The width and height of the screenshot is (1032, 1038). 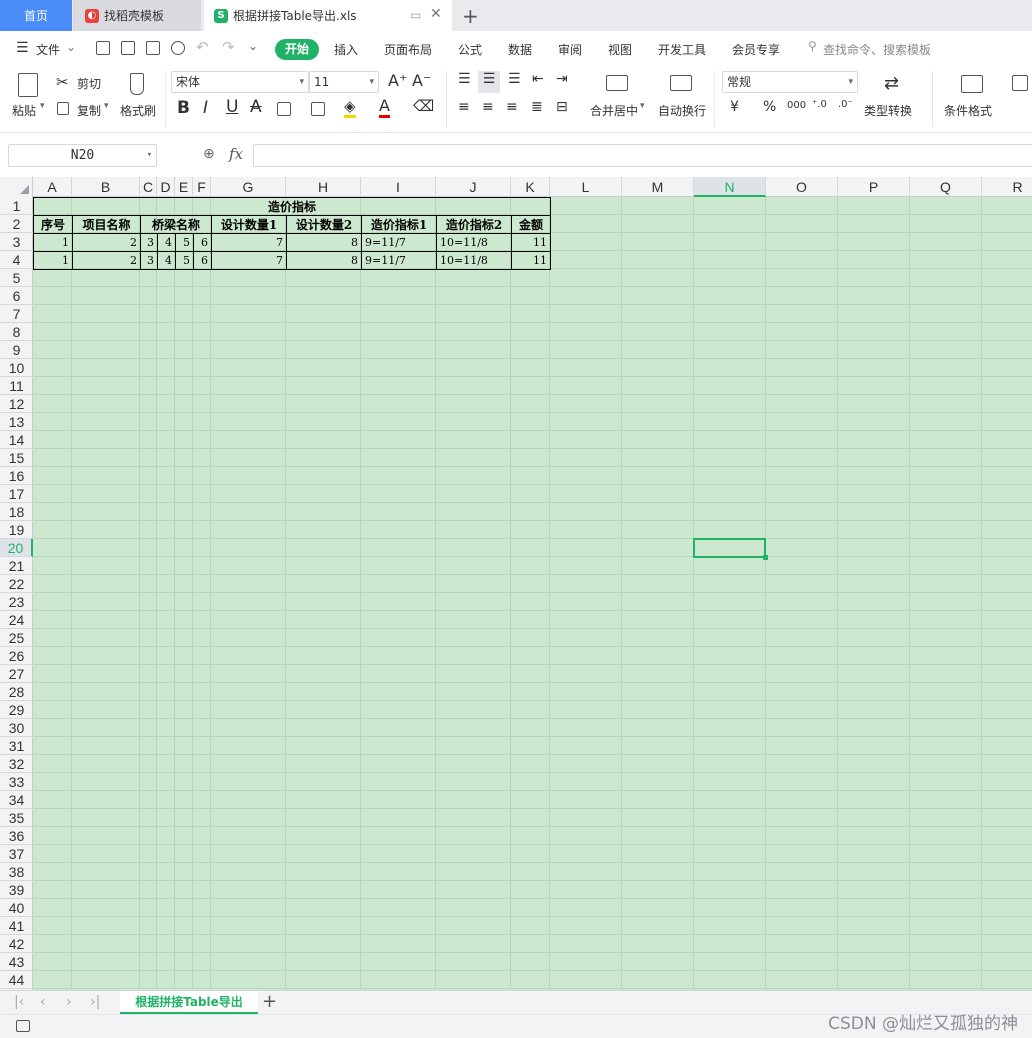 I want to click on table-cell: 10=11/8, so click(x=474, y=242).